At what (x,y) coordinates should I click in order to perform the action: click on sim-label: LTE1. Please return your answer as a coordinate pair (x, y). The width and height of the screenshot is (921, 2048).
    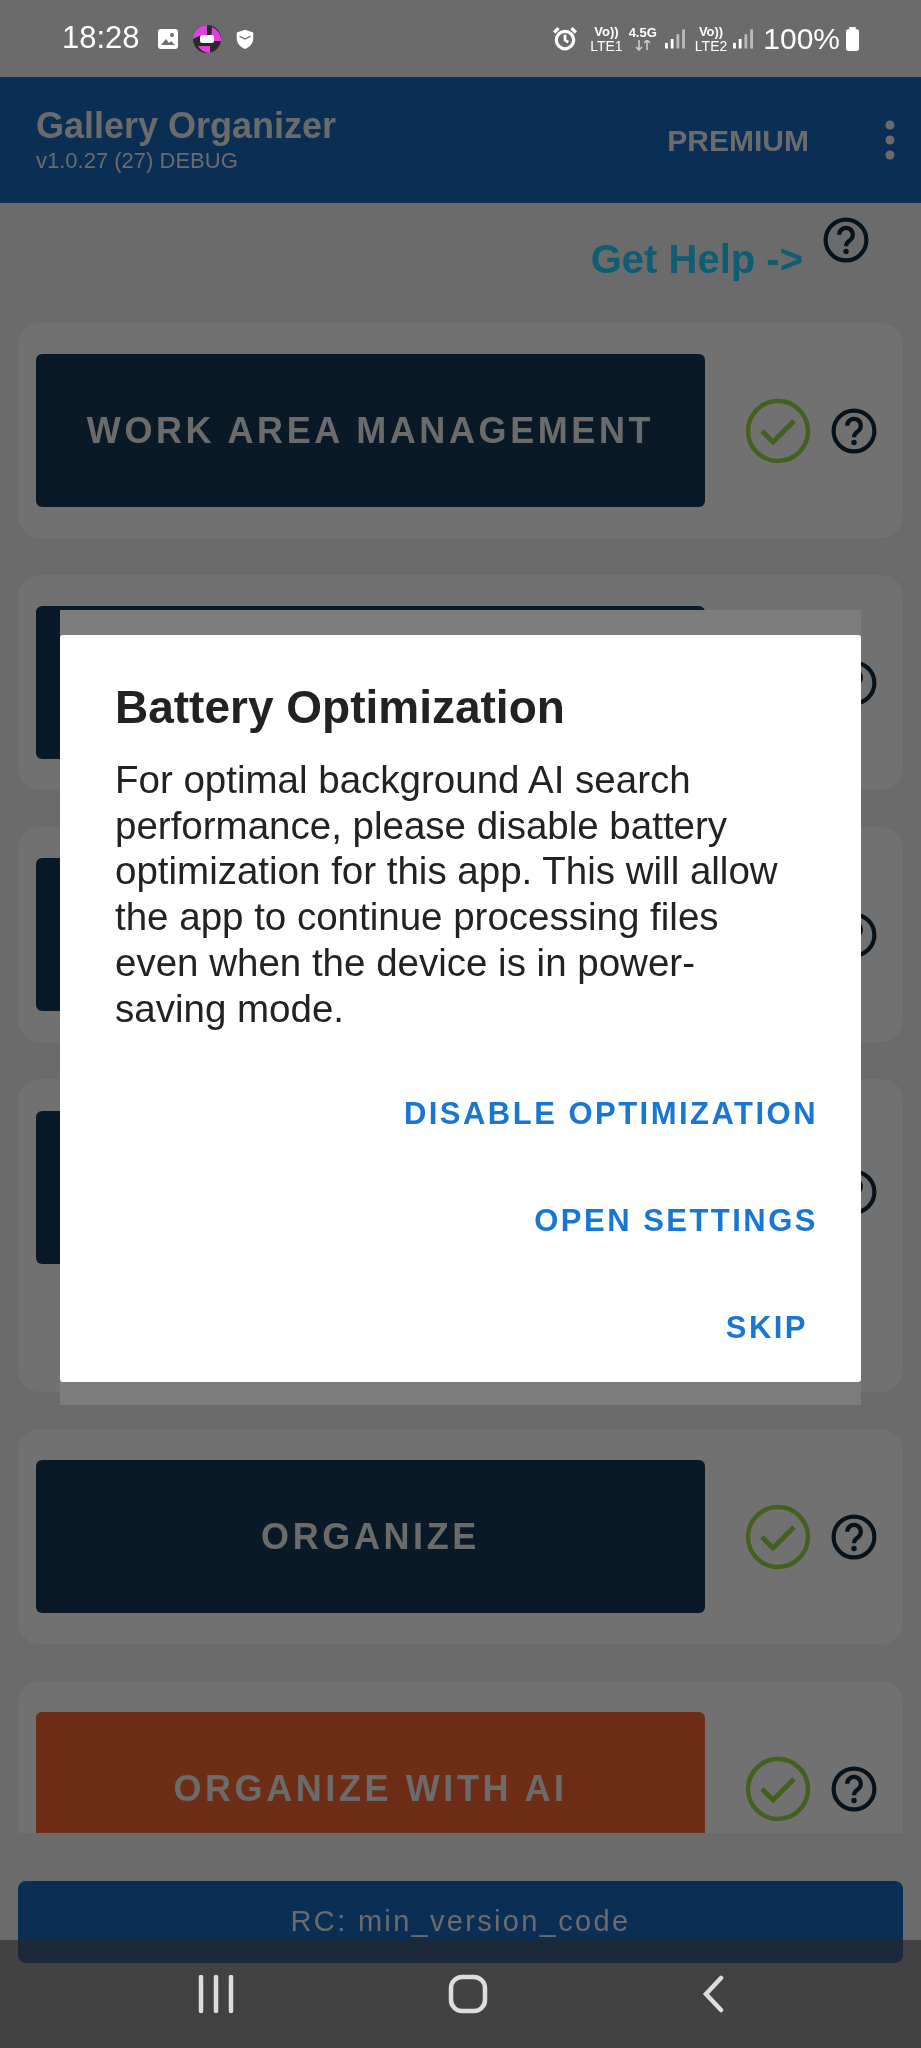
    Looking at the image, I should click on (606, 45).